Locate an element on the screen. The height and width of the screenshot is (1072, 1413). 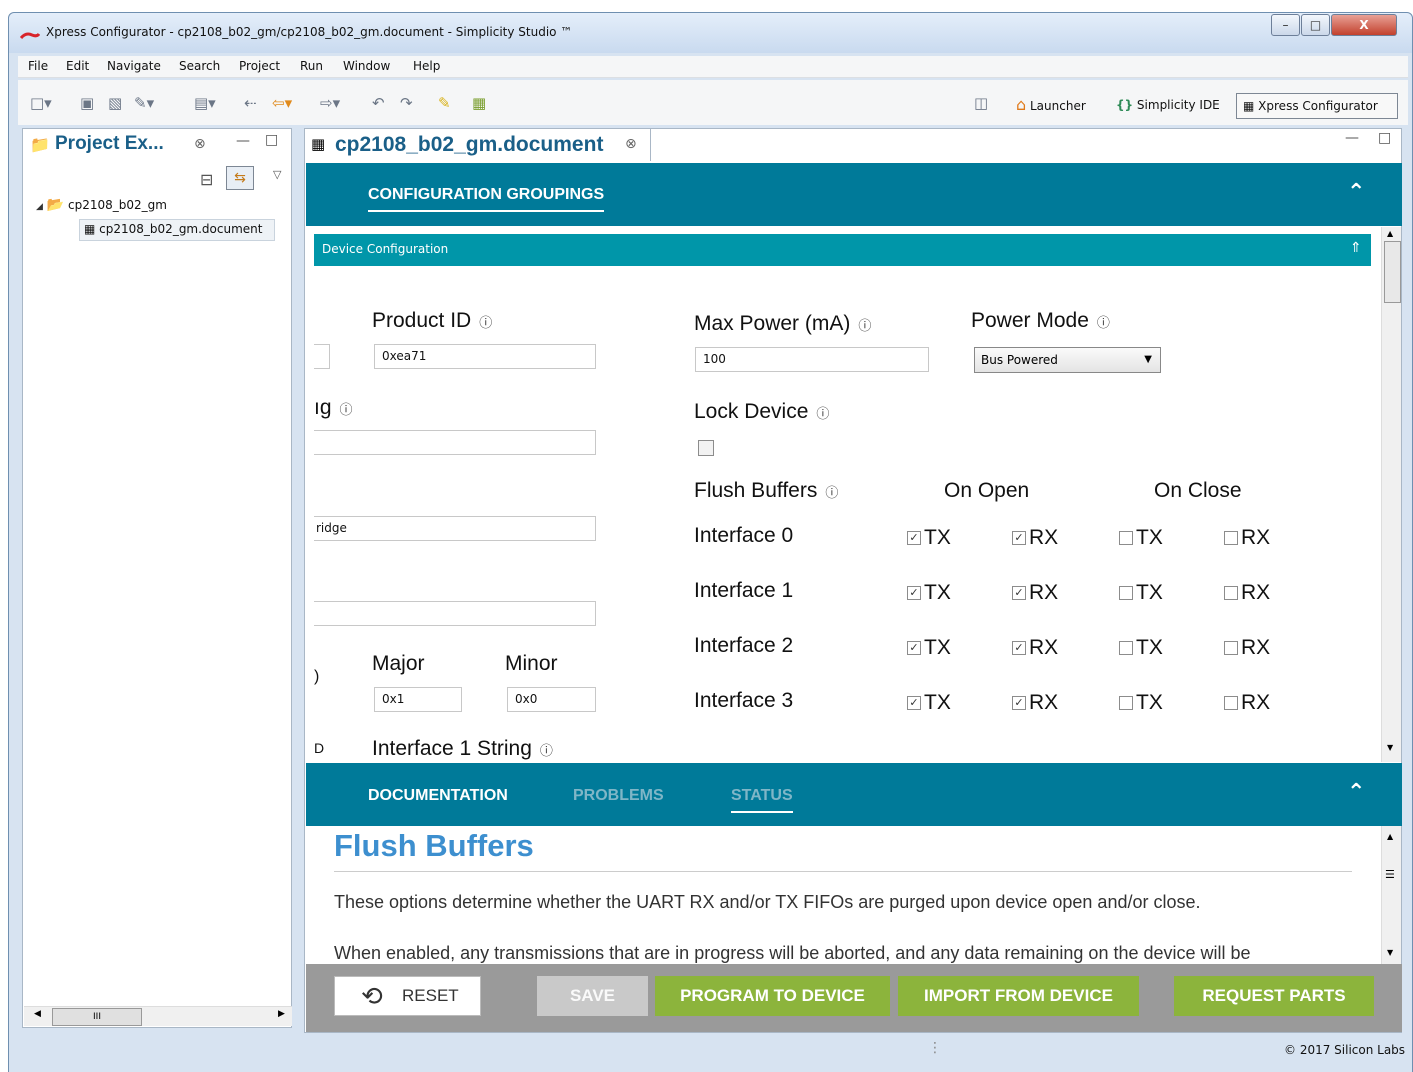
scroll-right-icon: ▶ is located at coordinates (281, 1014).